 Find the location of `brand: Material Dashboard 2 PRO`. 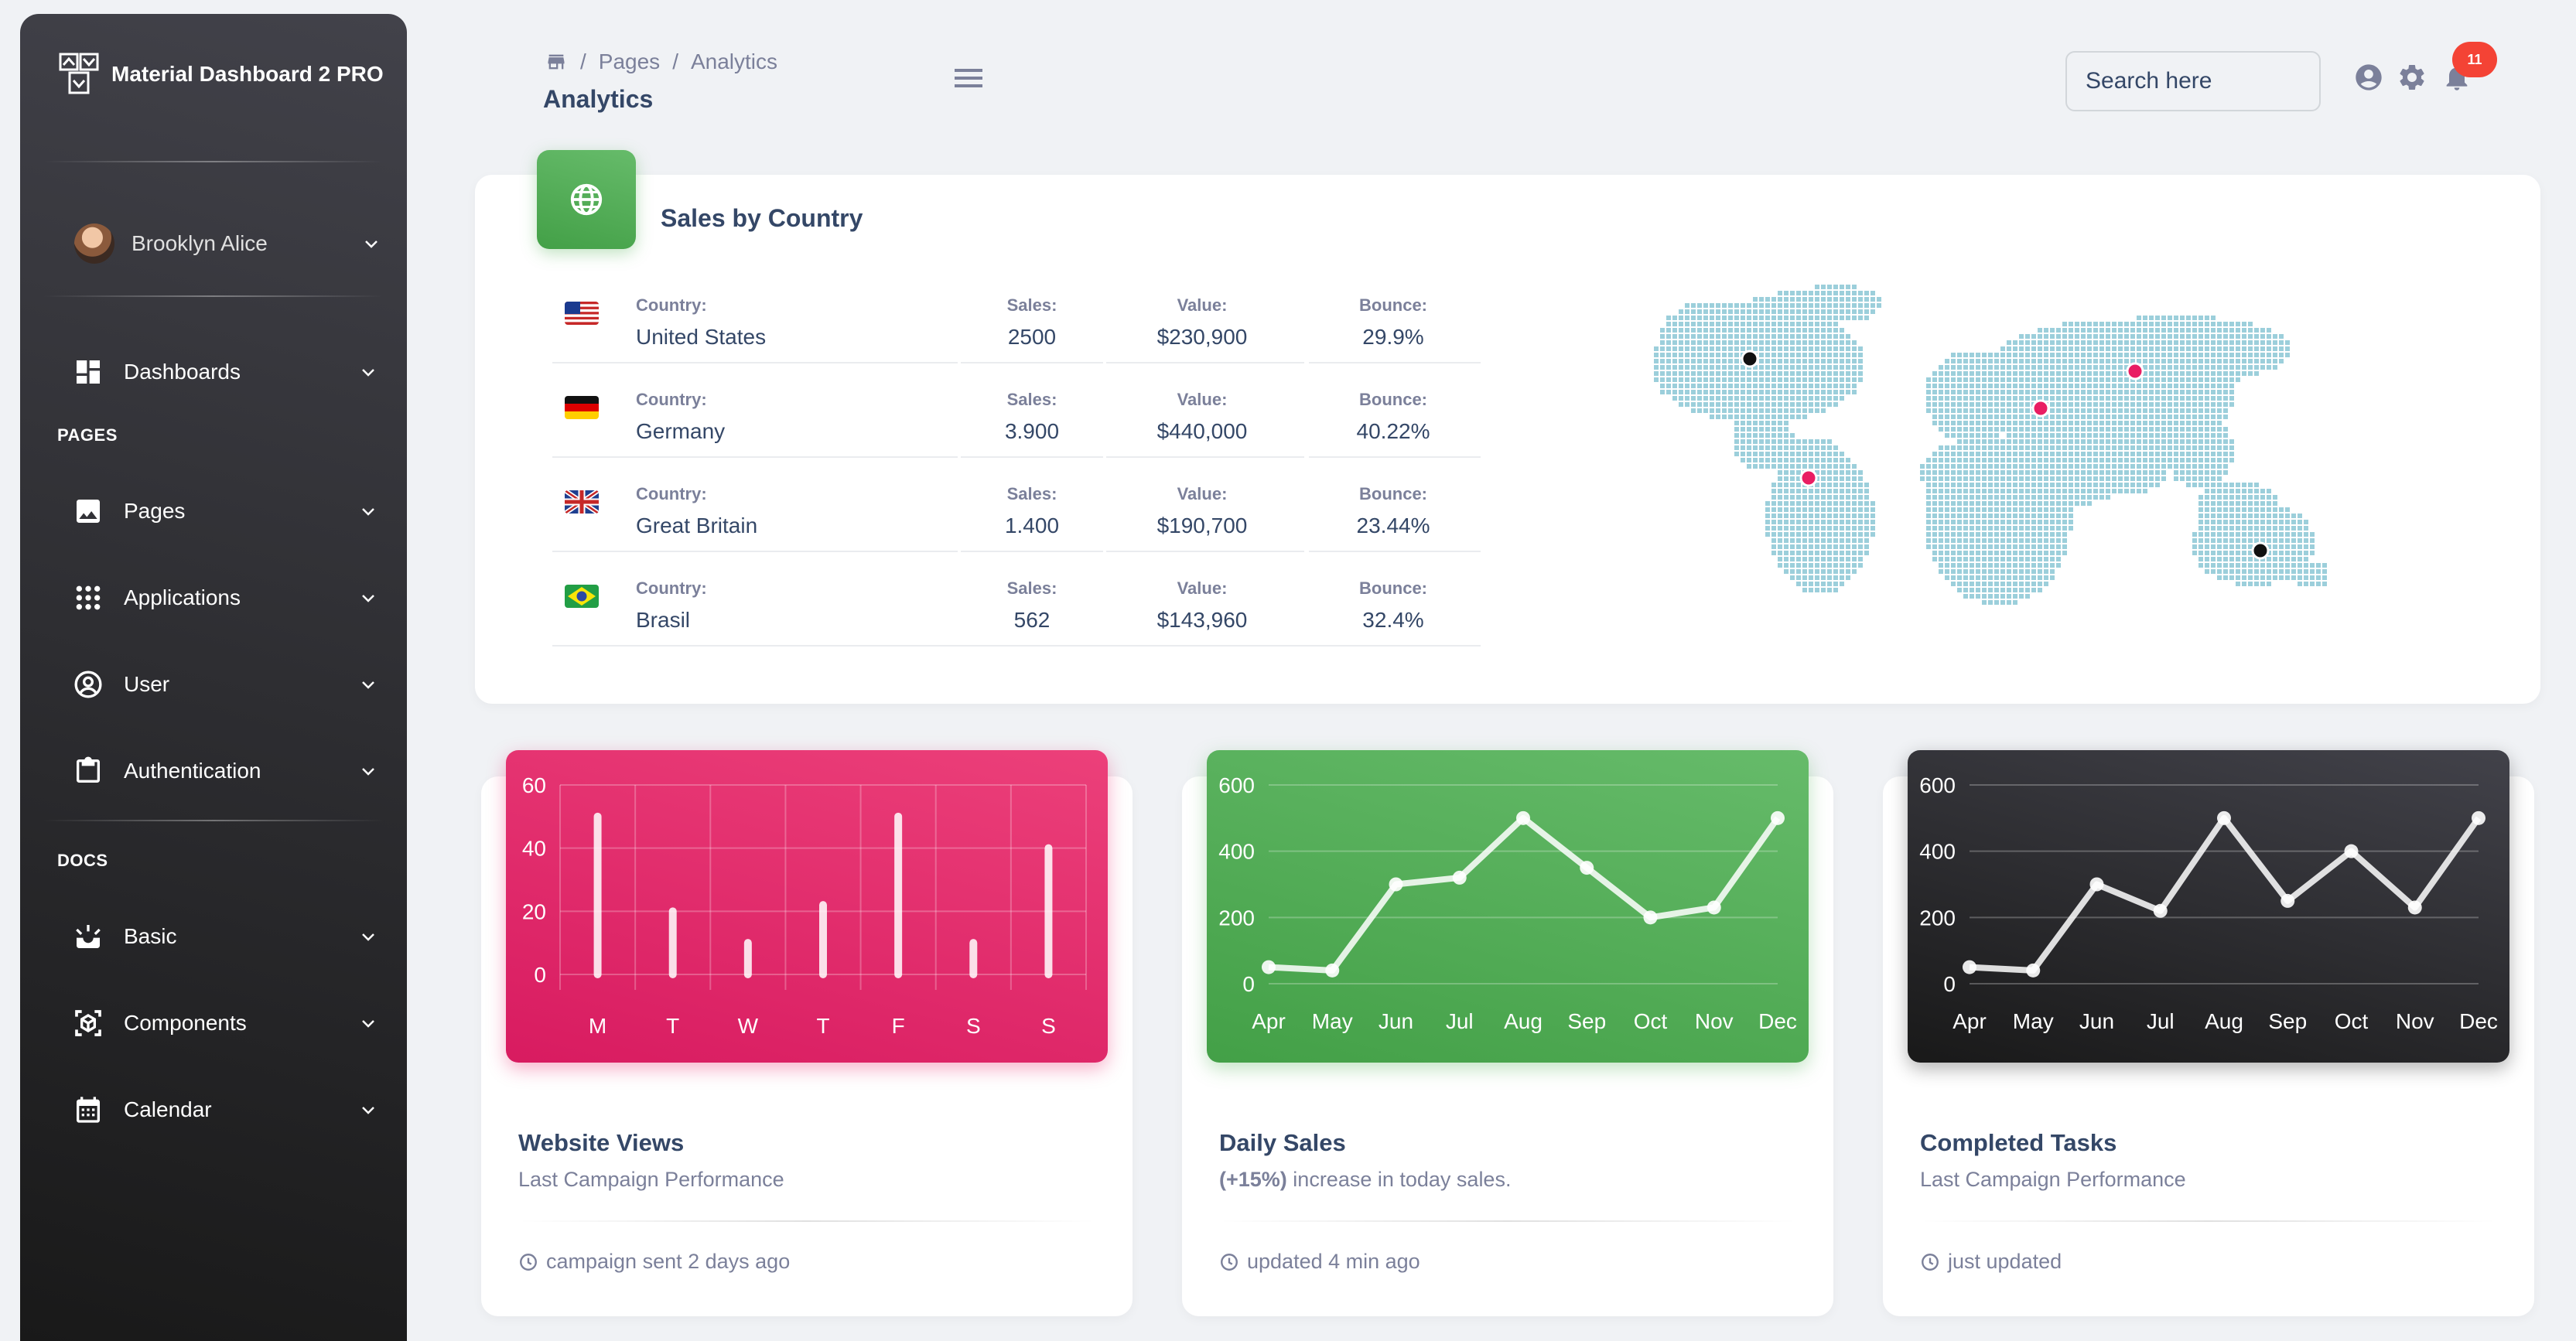

brand: Material Dashboard 2 PRO is located at coordinates (220, 74).